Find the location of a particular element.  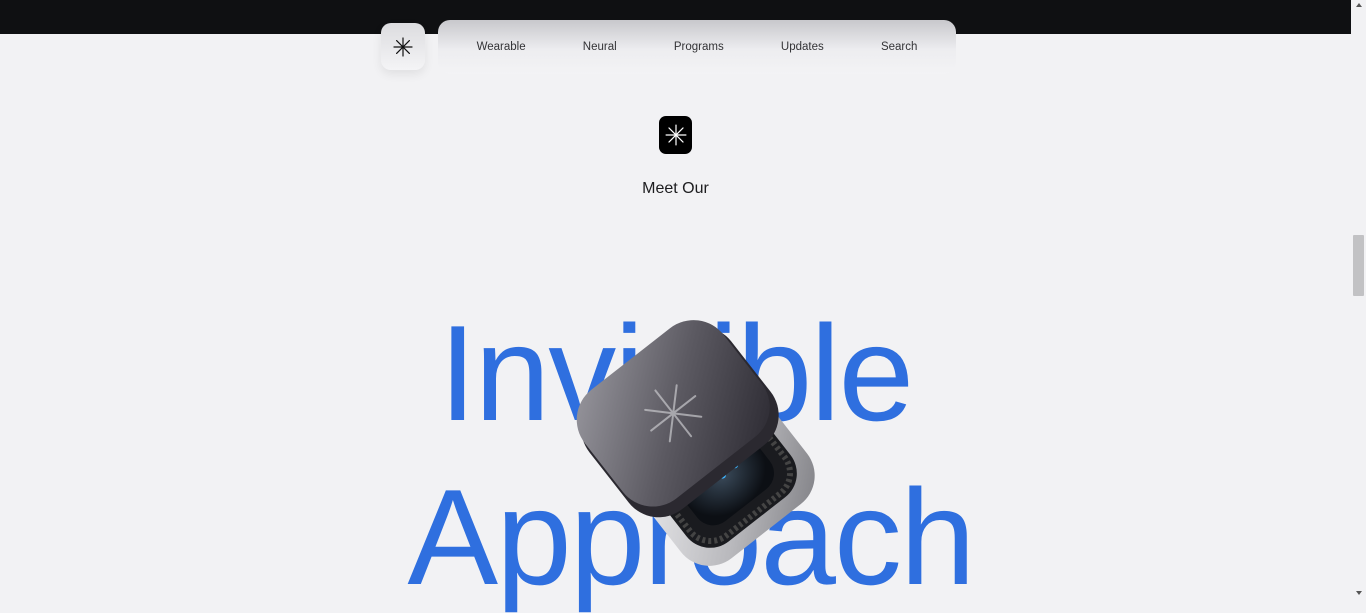

nav-item-updates: Updates is located at coordinates (802, 47).